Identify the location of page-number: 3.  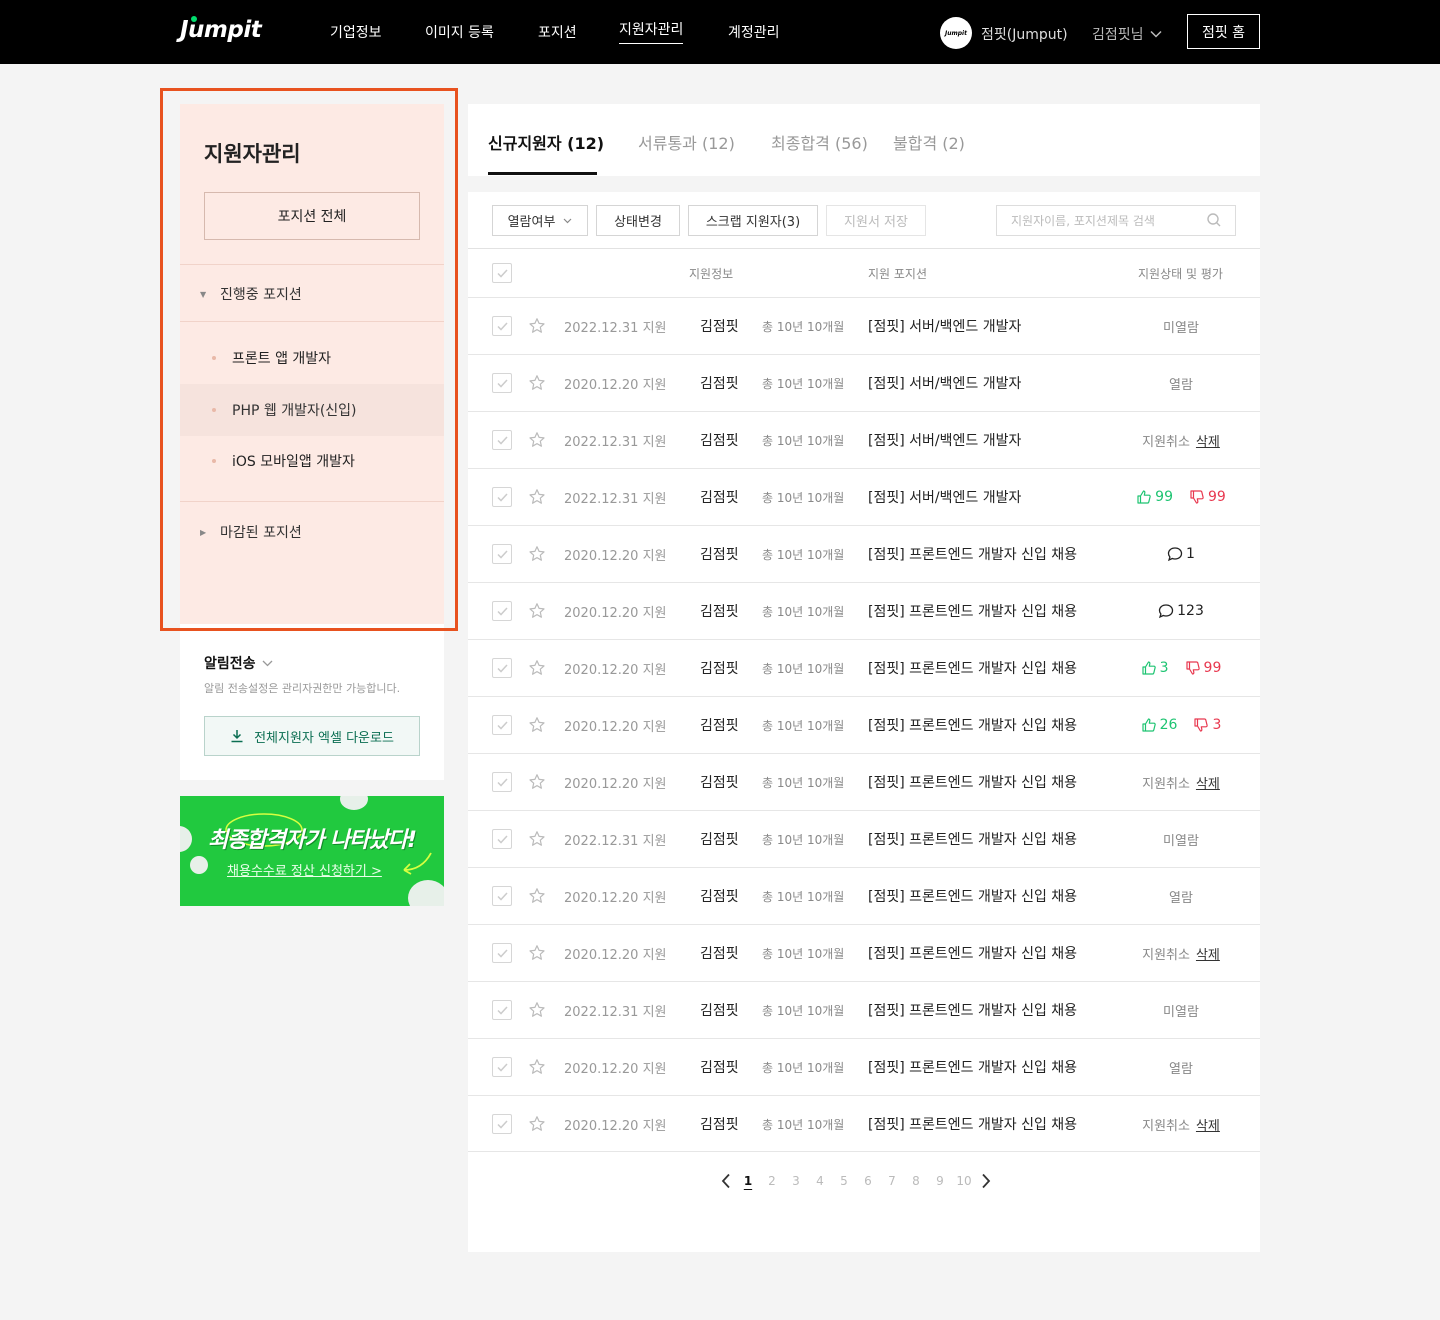
(796, 1181).